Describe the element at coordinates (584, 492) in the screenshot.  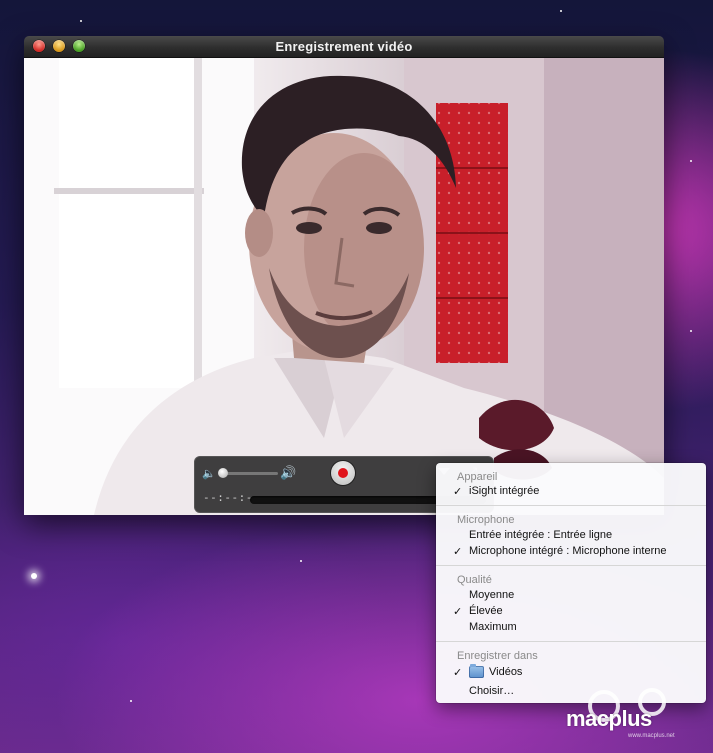
I see `menu-item-isight: iSight intégrée` at that location.